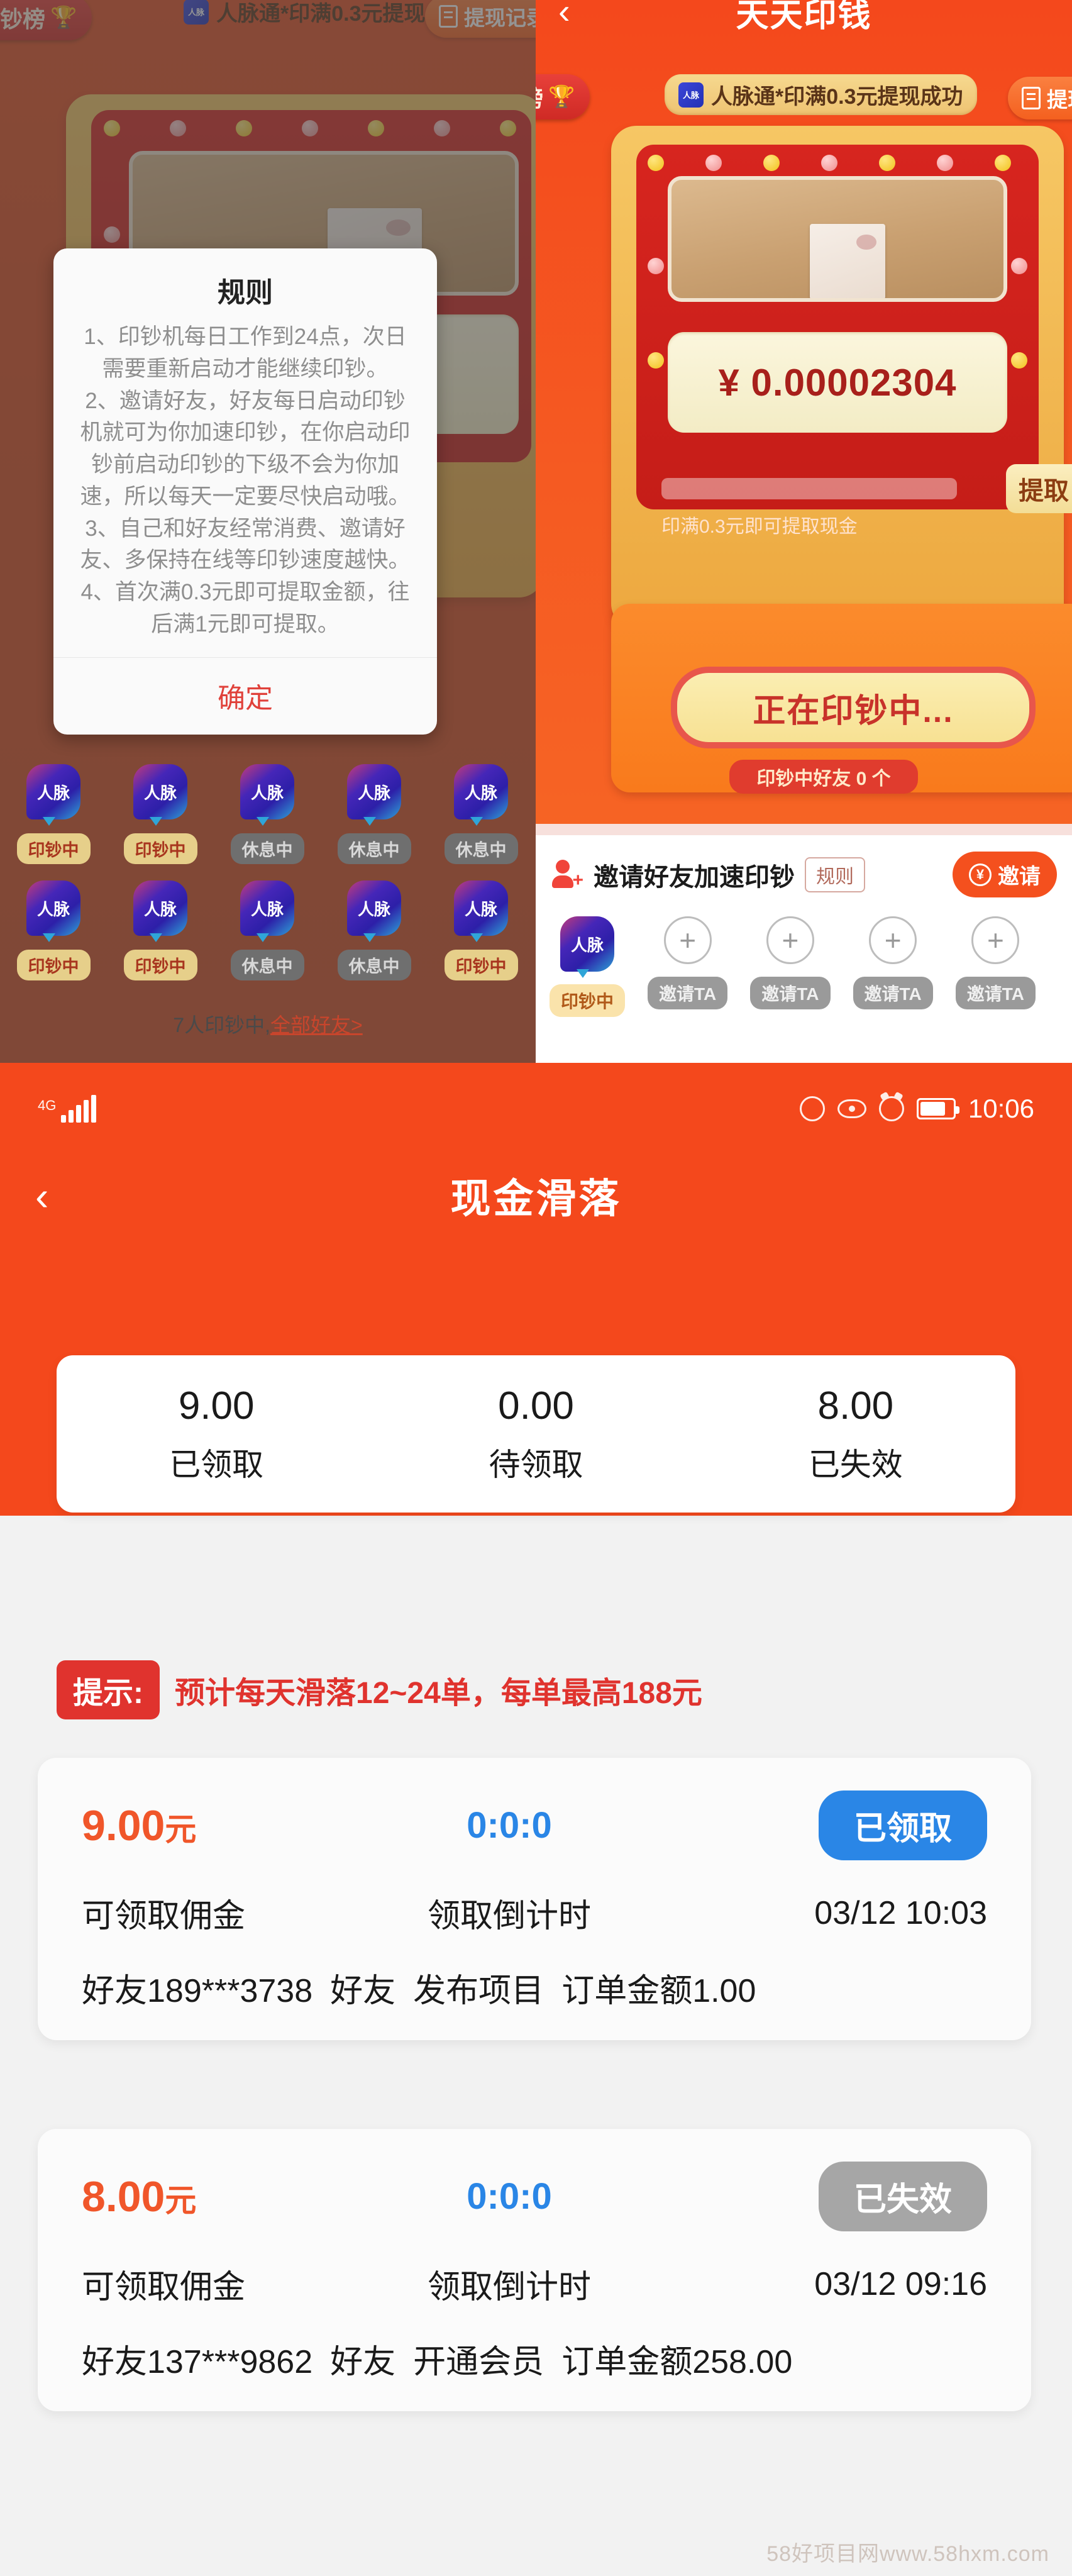 The height and width of the screenshot is (2576, 1072). Describe the element at coordinates (852, 1108) in the screenshot. I see `eye-icon` at that location.